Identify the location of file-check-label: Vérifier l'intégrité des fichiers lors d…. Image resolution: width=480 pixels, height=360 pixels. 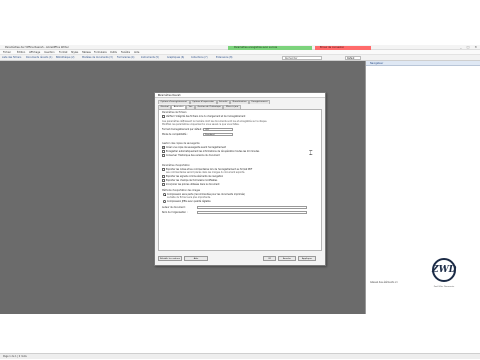
(206, 116).